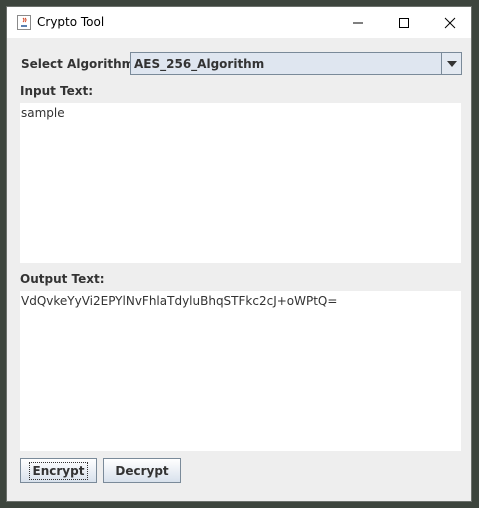 The image size is (479, 508). I want to click on maximize-icon, so click(404, 22).